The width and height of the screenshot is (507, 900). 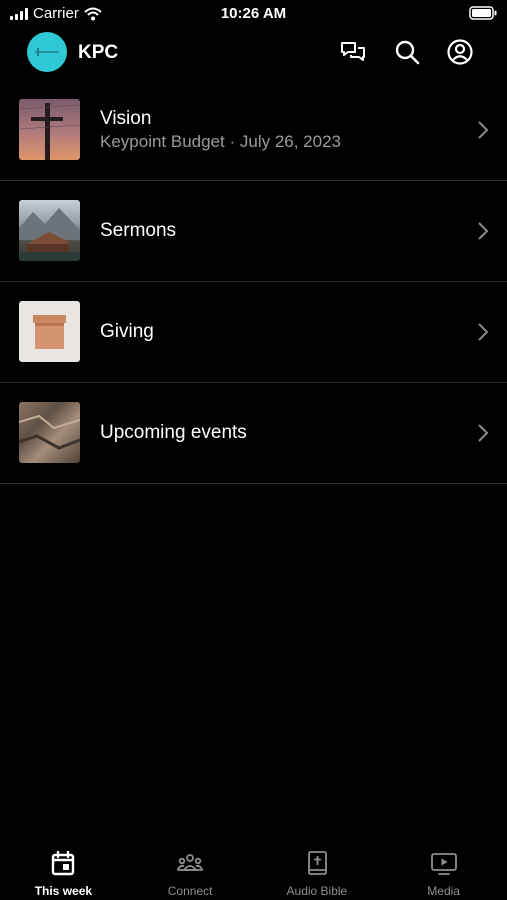 I want to click on tab-media: Media, so click(x=443, y=870).